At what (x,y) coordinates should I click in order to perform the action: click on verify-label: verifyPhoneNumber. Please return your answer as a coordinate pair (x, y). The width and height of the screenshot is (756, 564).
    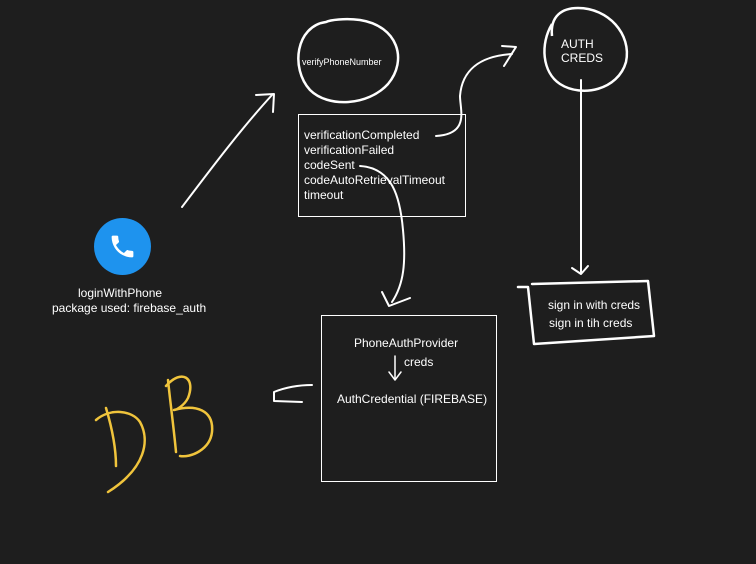
    Looking at the image, I should click on (342, 62).